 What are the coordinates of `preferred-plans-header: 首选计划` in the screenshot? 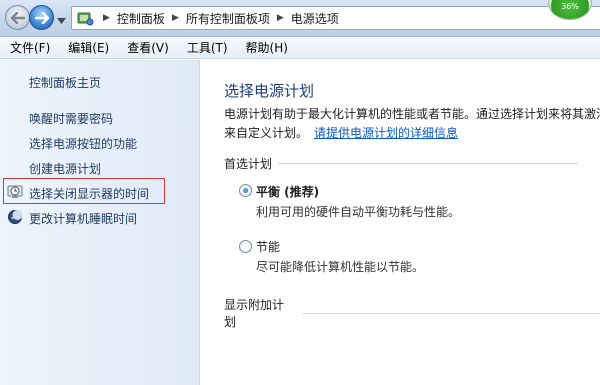 It's located at (401, 163).